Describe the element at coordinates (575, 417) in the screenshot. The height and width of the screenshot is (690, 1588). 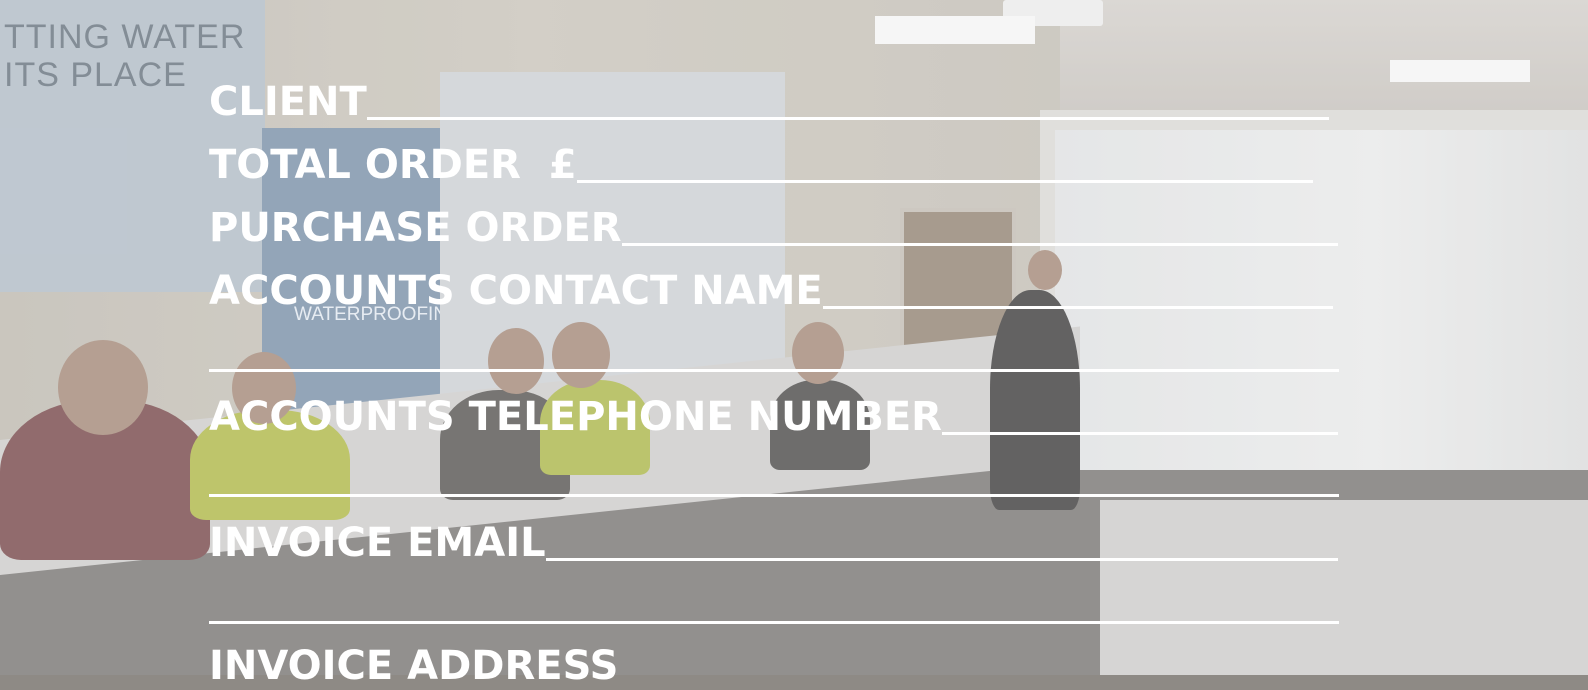
I see `accounts-telephone-number-label: ACCOUNTS TELEPHONE NUMBER` at that location.